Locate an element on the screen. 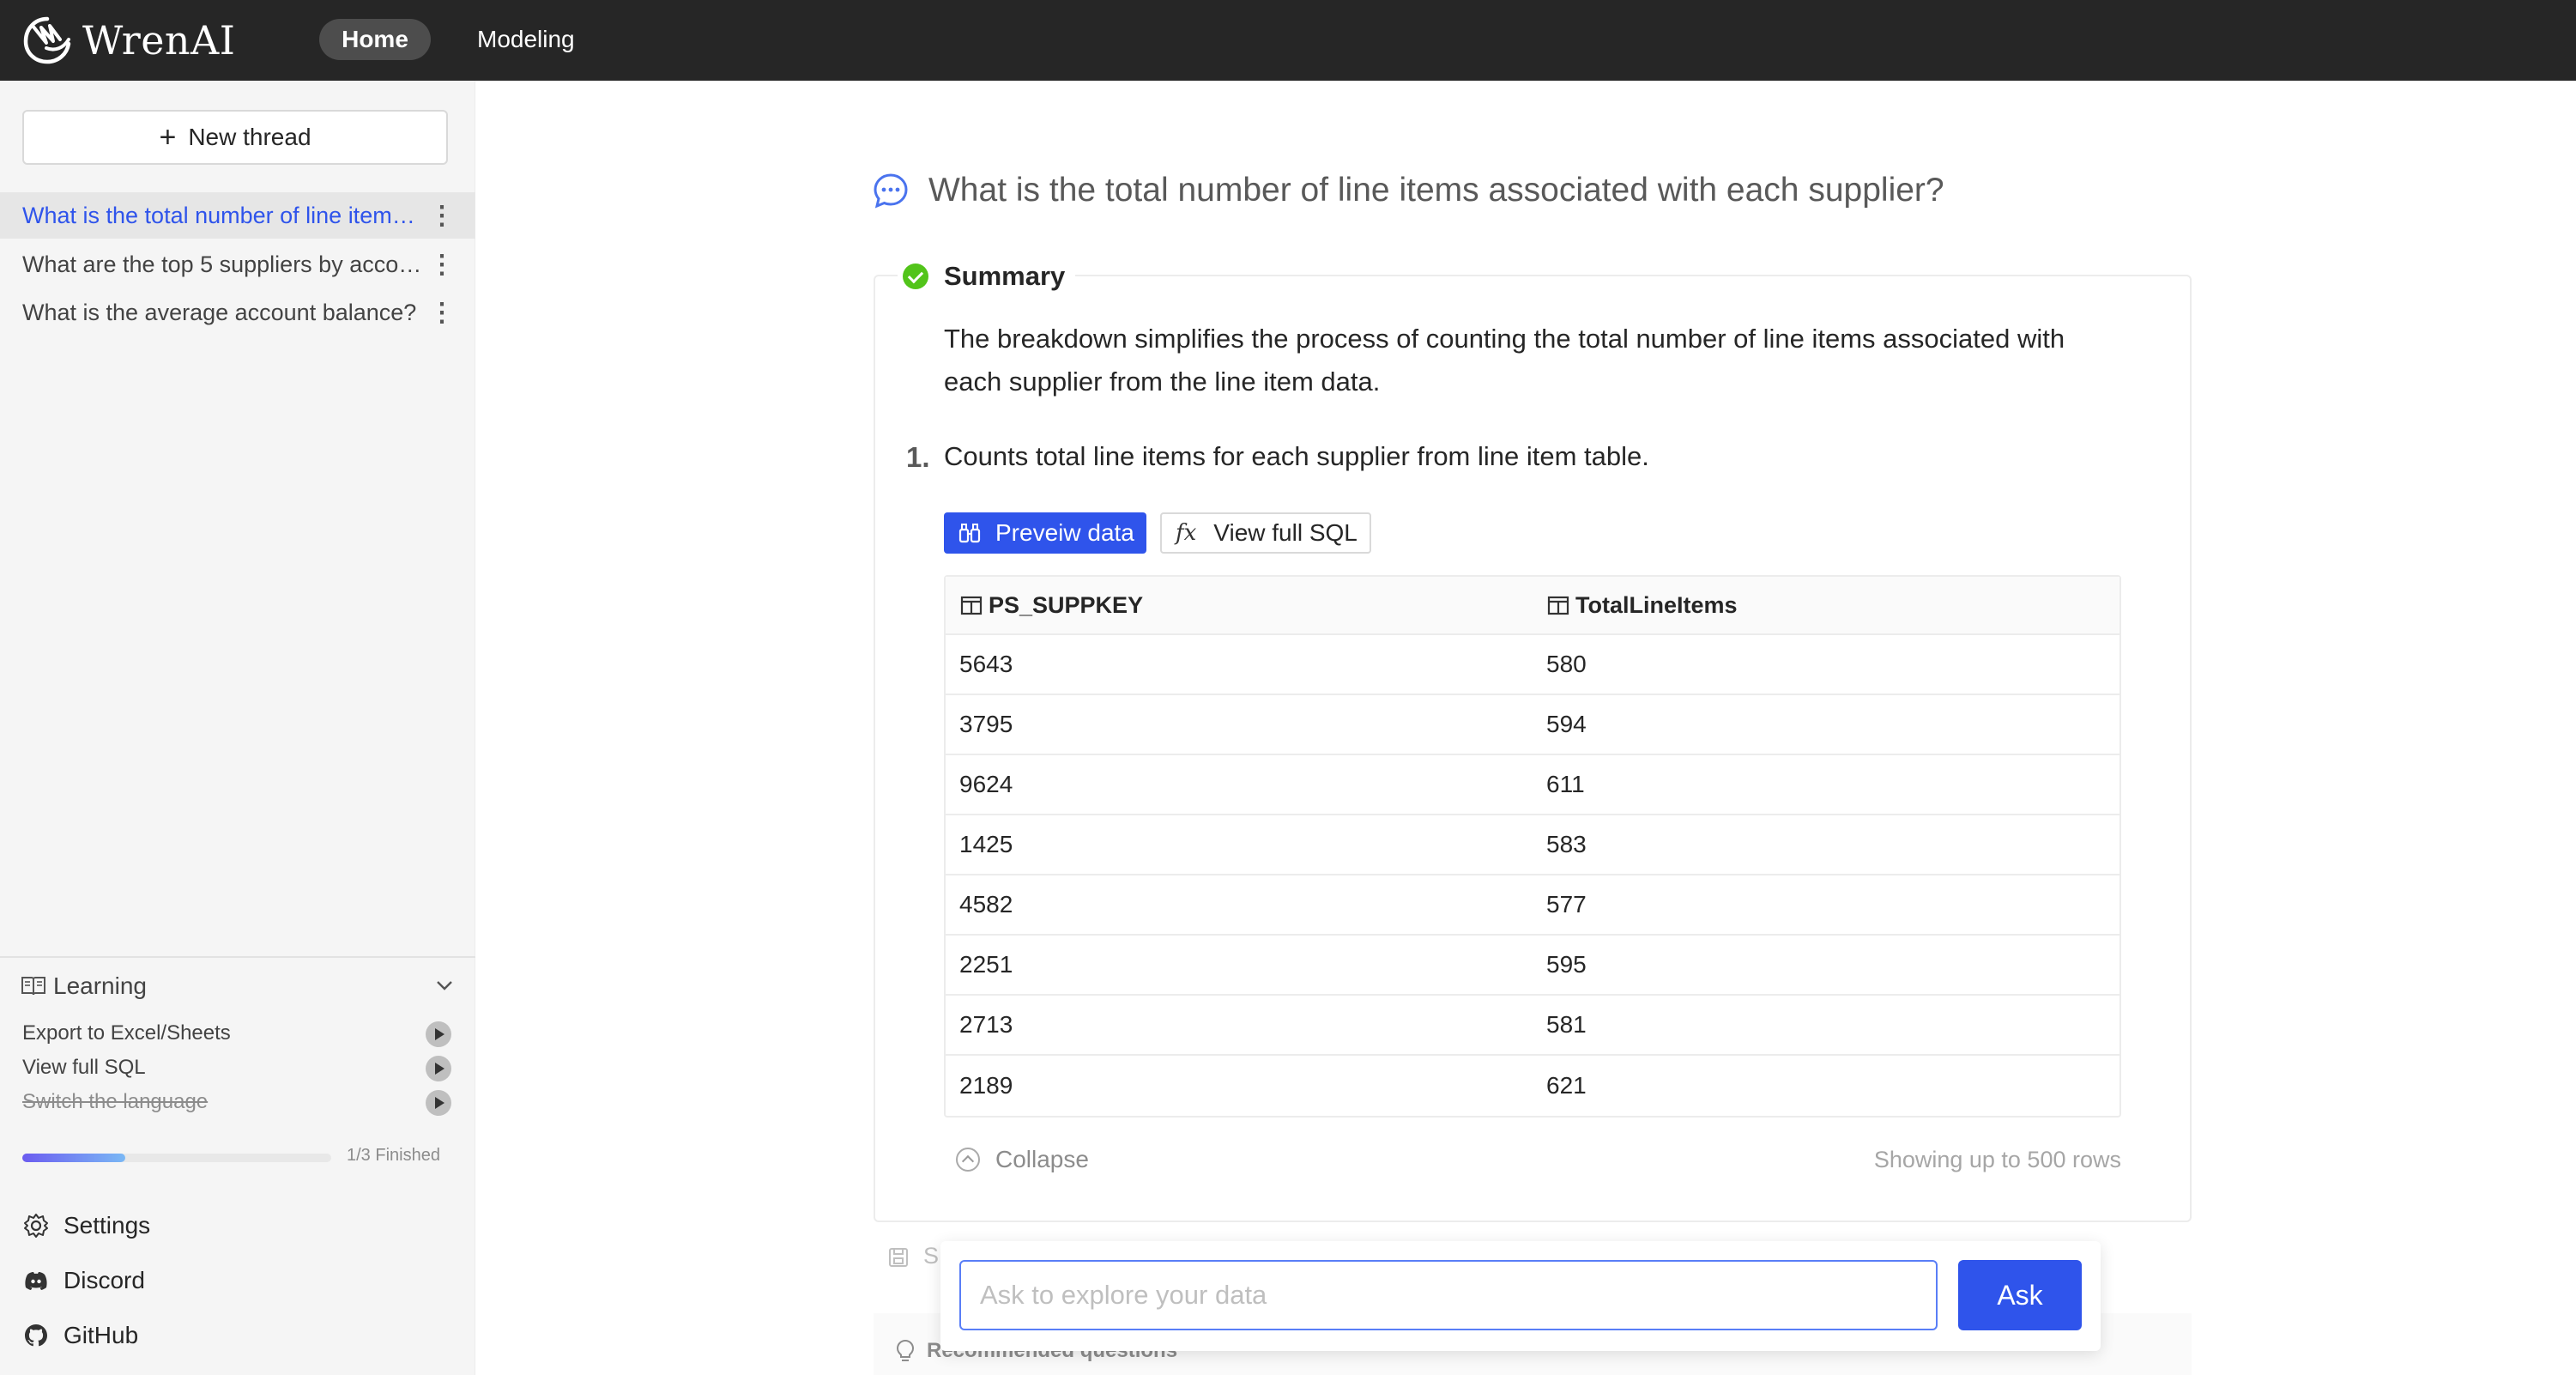  top-navbar: WrenAI Home Modeling is located at coordinates (1288, 40).